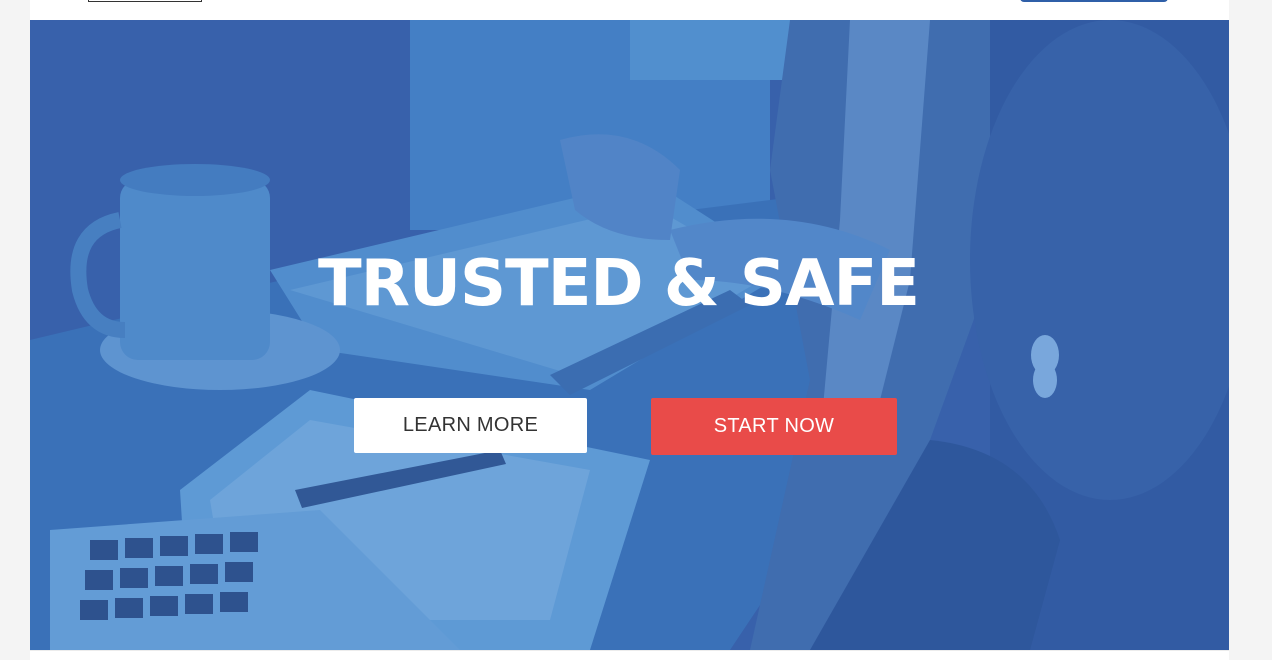 The image size is (1272, 660). I want to click on start-now-button: START NOW, so click(774, 426).